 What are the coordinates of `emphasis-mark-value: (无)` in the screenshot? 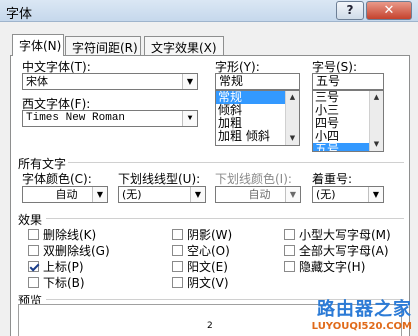 It's located at (326, 194).